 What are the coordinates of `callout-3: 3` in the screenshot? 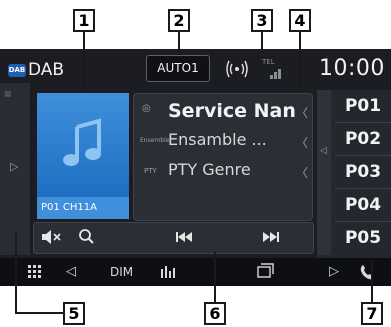 It's located at (262, 20).